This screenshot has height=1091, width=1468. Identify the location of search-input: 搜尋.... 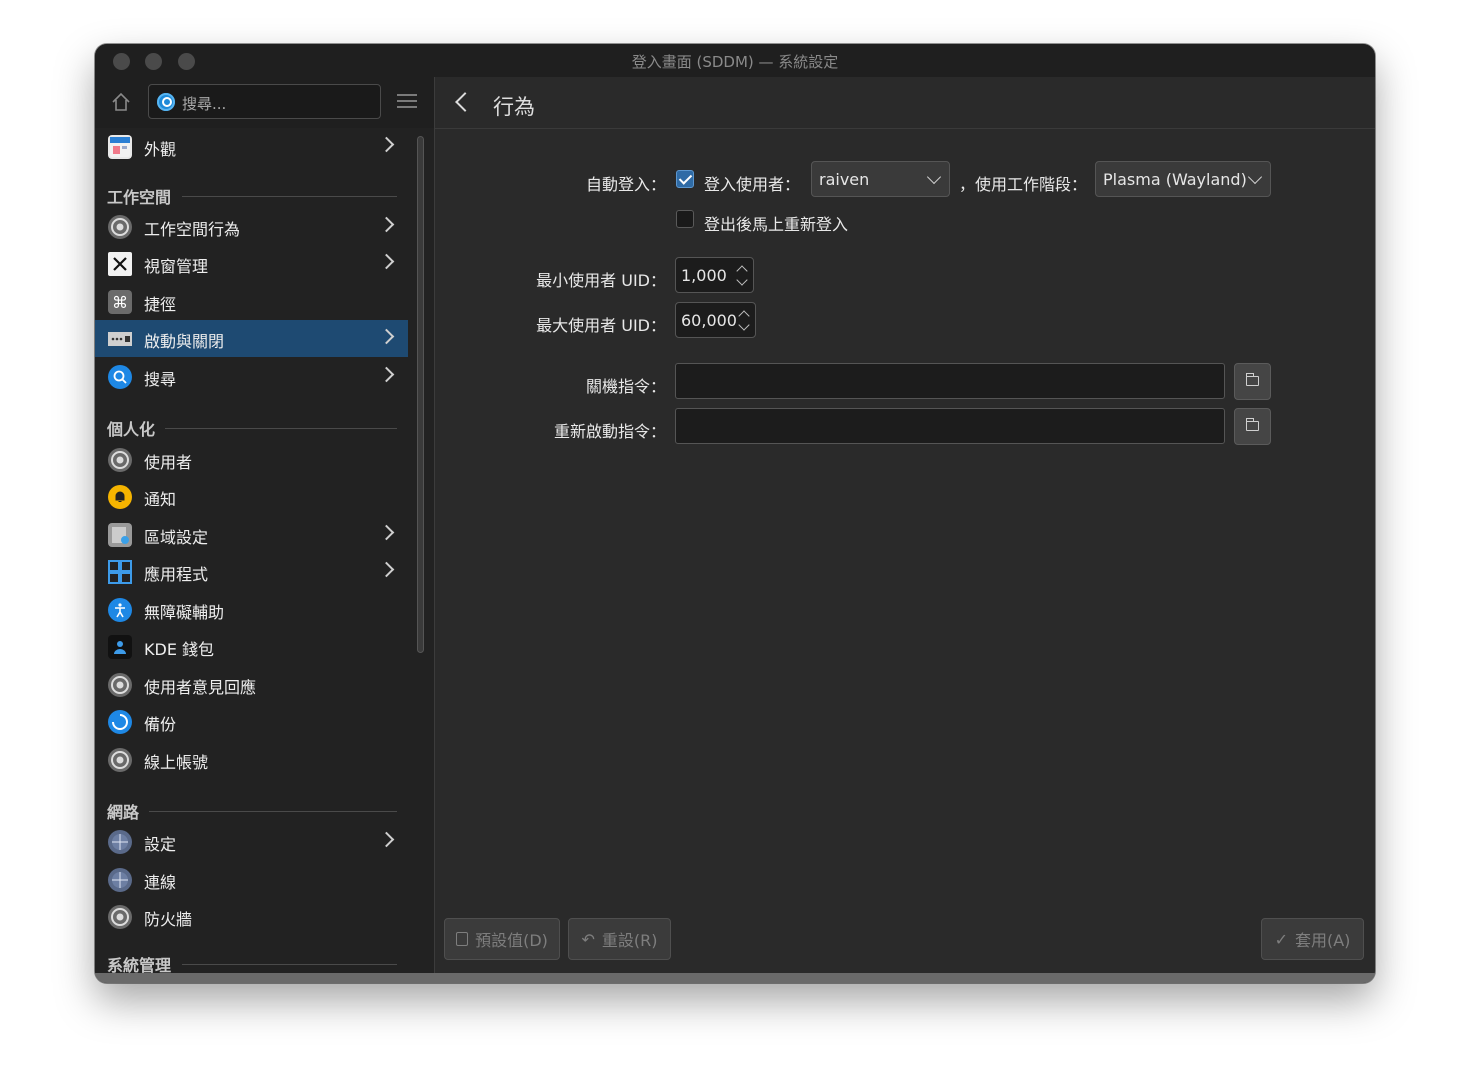
(264, 101).